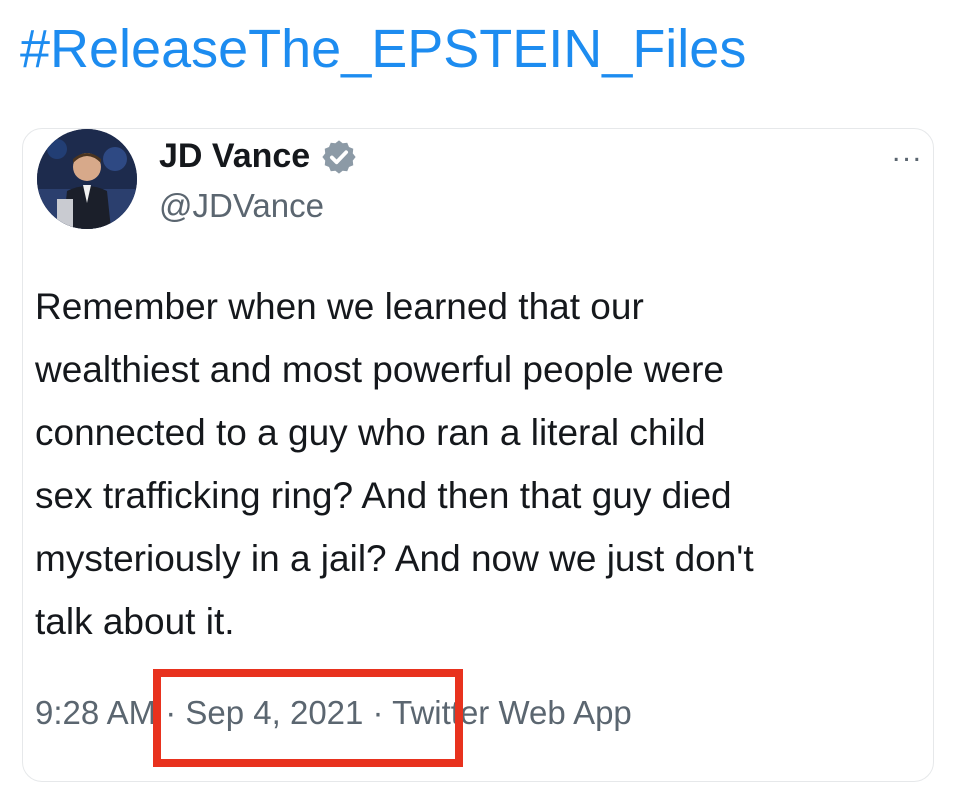 Image resolution: width=953 pixels, height=802 pixels. What do you see at coordinates (234, 156) in the screenshot?
I see `author-name: JD Vance` at bounding box center [234, 156].